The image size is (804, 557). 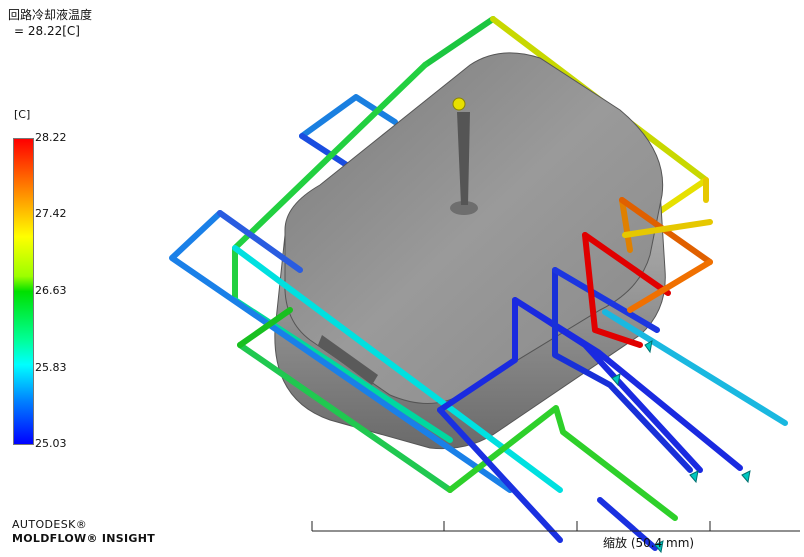 I want to click on result-title-block: 回路冷却液温度 = 28.22[C], so click(x=50, y=23).